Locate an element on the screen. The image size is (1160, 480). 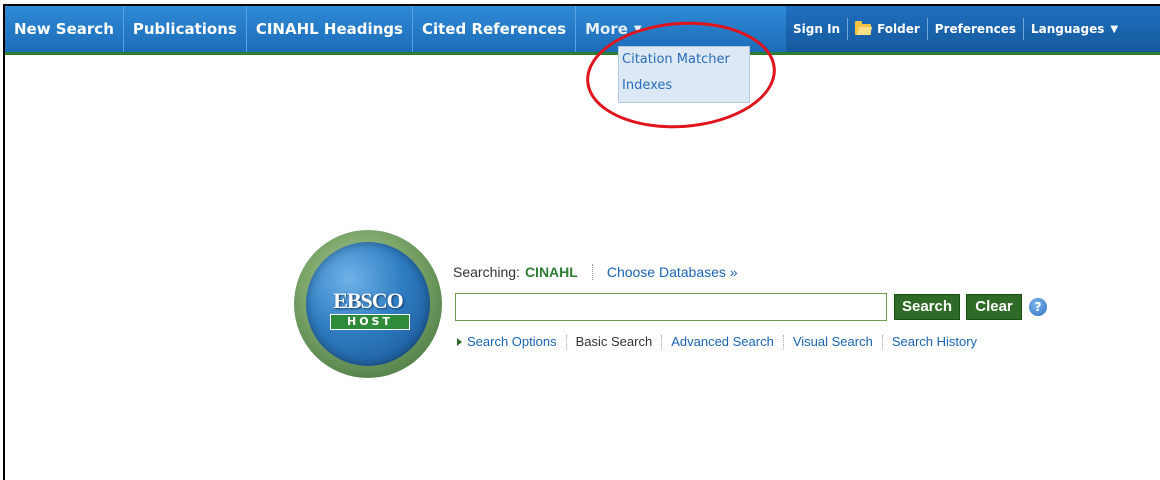
languages-menu: Languages ▼ is located at coordinates (1074, 29).